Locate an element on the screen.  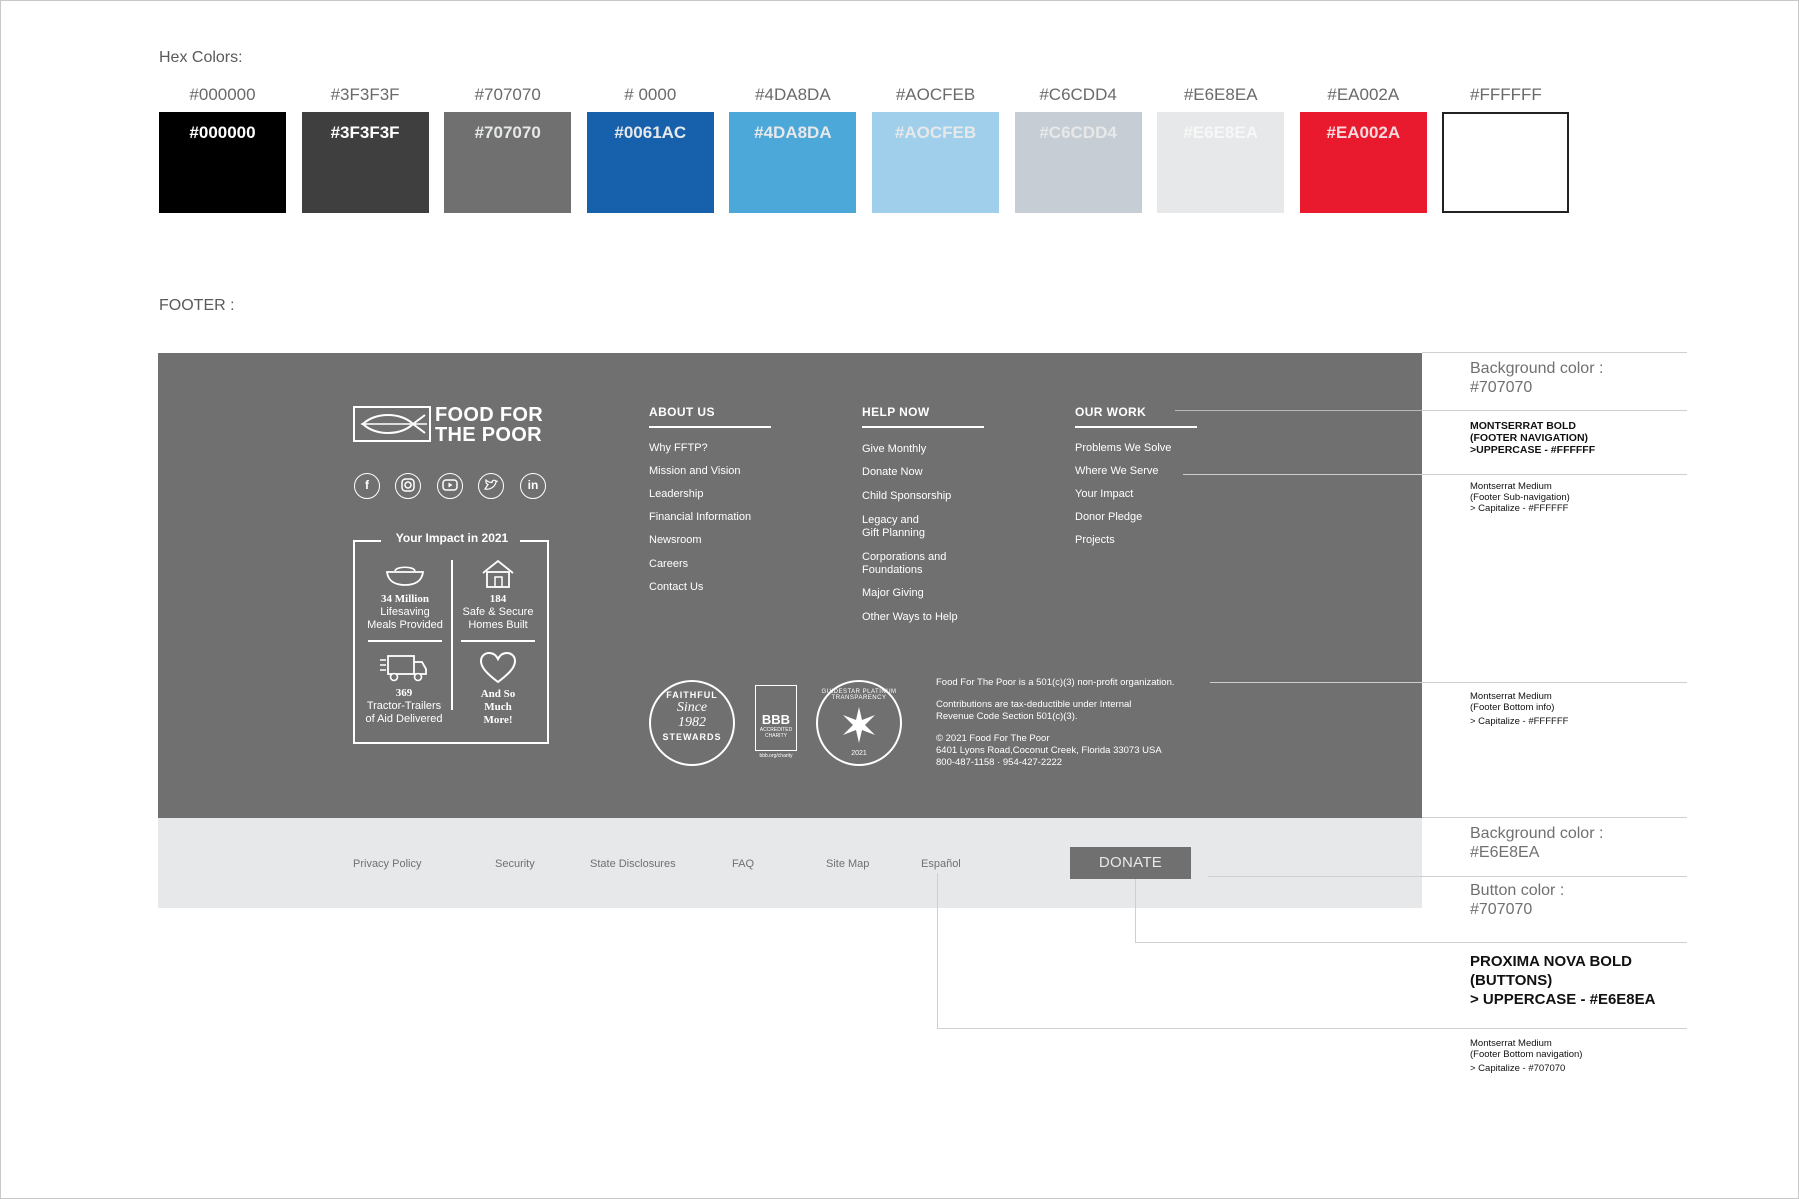
nav-item-corporations: Corporations and Foundations is located at coordinates (904, 564).